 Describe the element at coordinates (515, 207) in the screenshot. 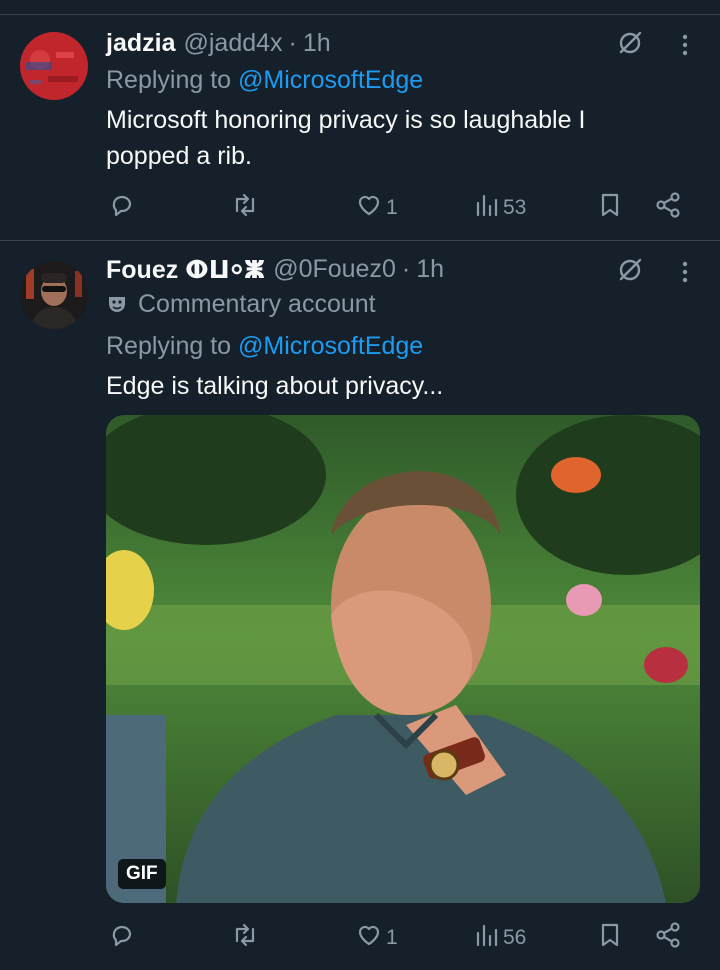

I see `views-count: 53` at that location.